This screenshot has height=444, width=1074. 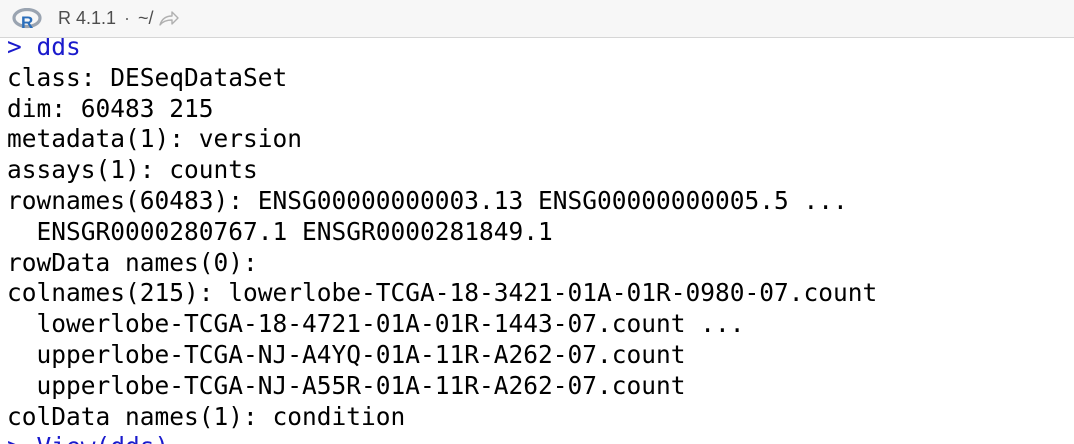 I want to click on console-header: R R 4.1.1 · ~/, so click(x=537, y=19).